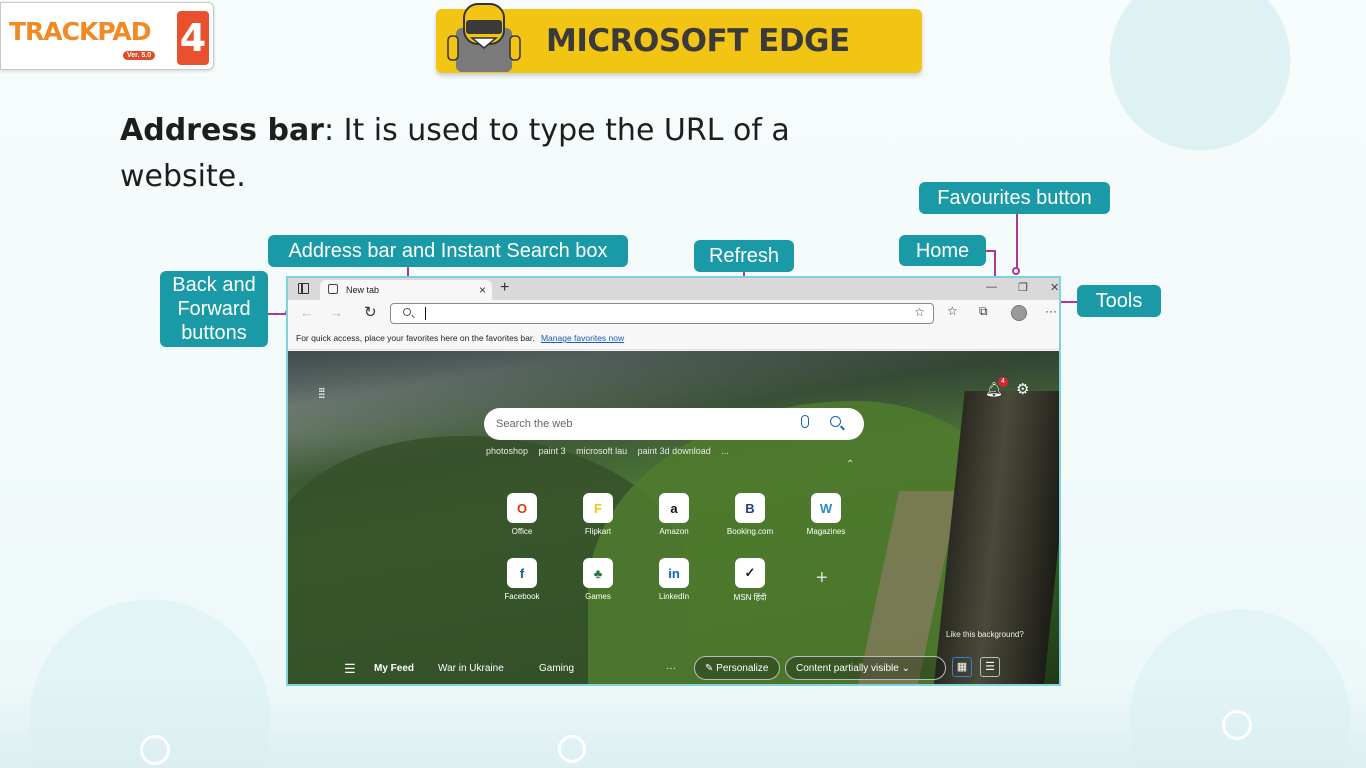 Image resolution: width=1366 pixels, height=768 pixels. What do you see at coordinates (822, 578) in the screenshot?
I see `add-quick-link-plus-icon: +` at bounding box center [822, 578].